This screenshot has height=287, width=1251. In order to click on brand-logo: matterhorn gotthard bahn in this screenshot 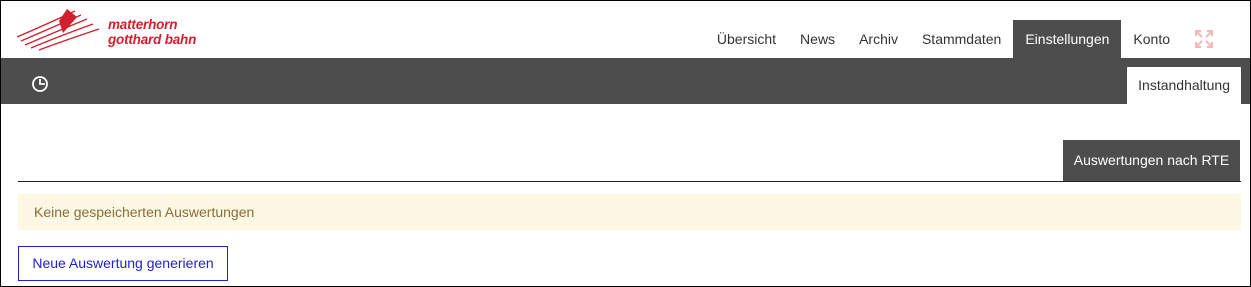, I will do `click(125, 29)`.